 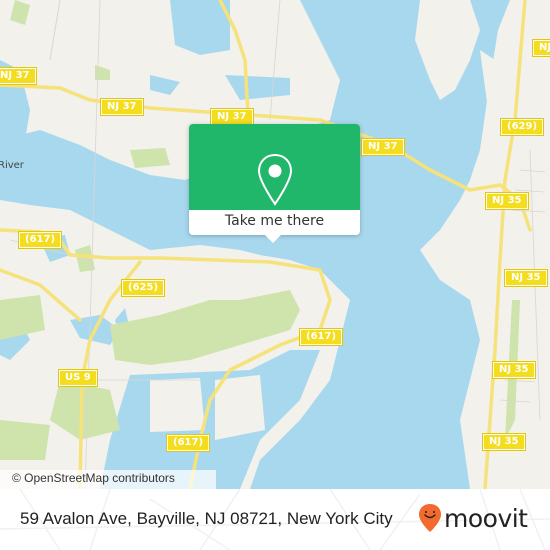 I want to click on road-shield: (625), so click(x=143, y=288).